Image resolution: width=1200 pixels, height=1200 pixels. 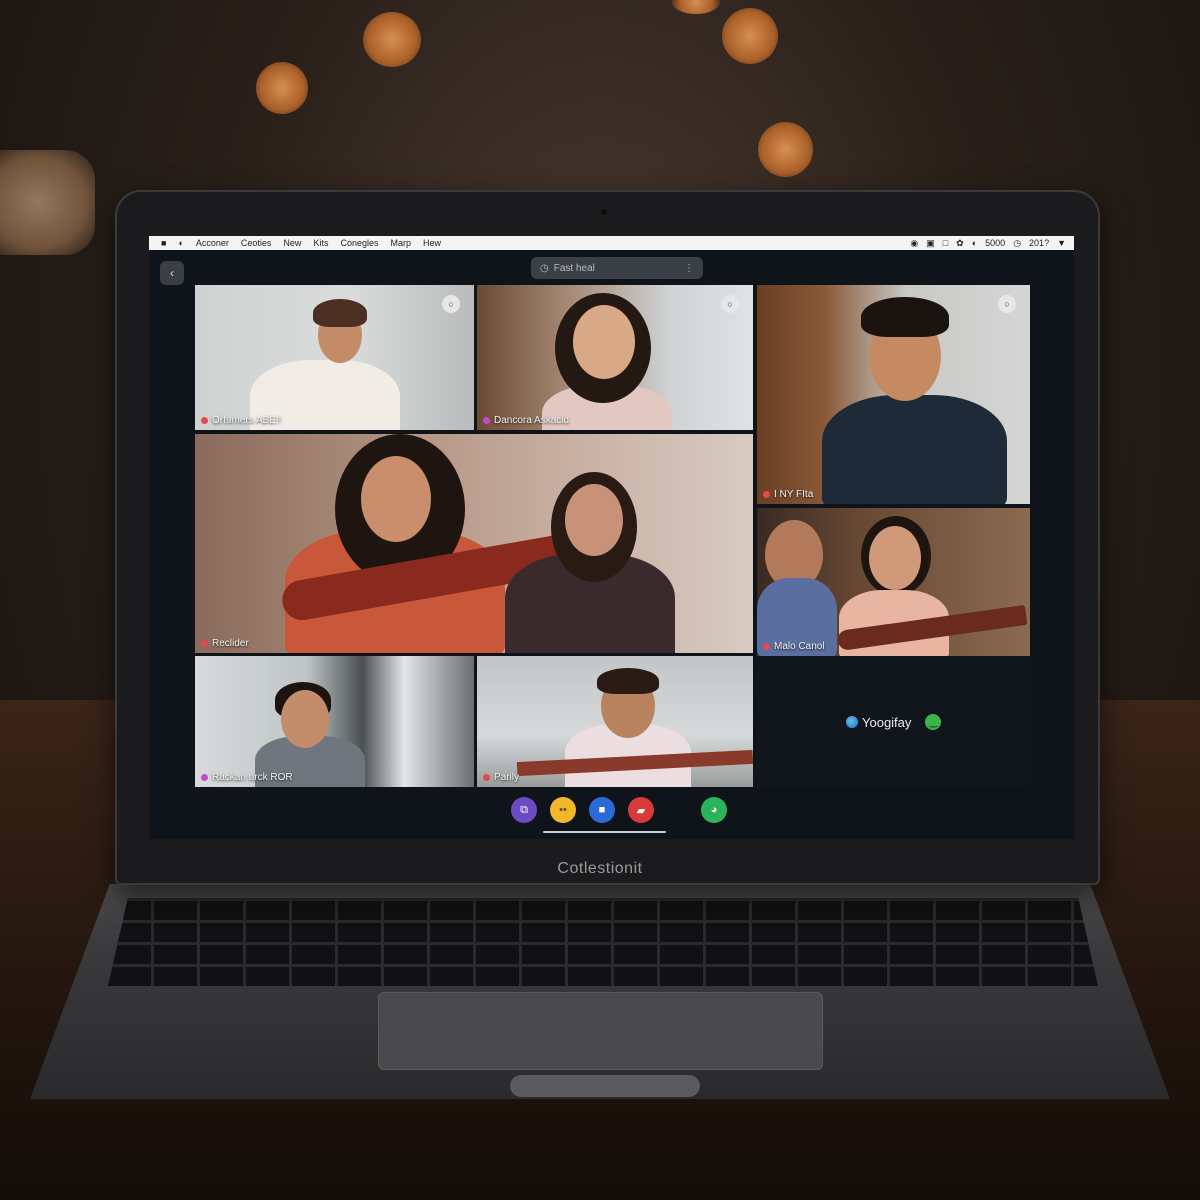 I want to click on video-tile: Malo Canol, so click(x=893, y=582).